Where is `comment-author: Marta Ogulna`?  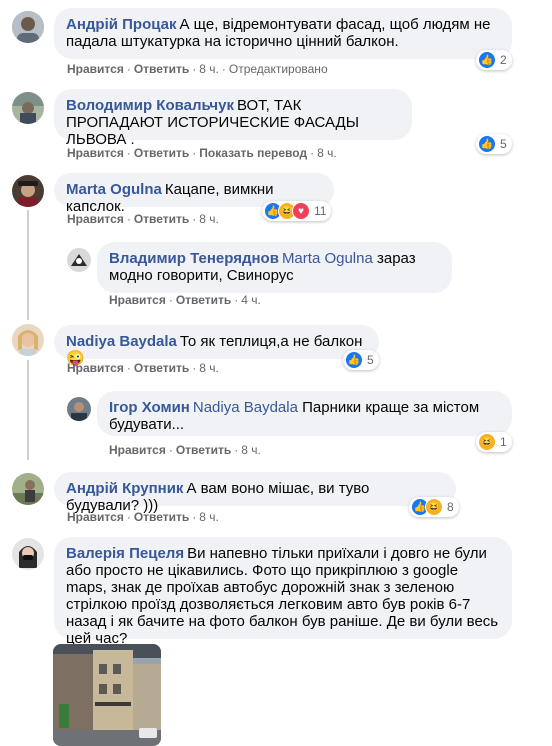
comment-author: Marta Ogulna is located at coordinates (114, 189).